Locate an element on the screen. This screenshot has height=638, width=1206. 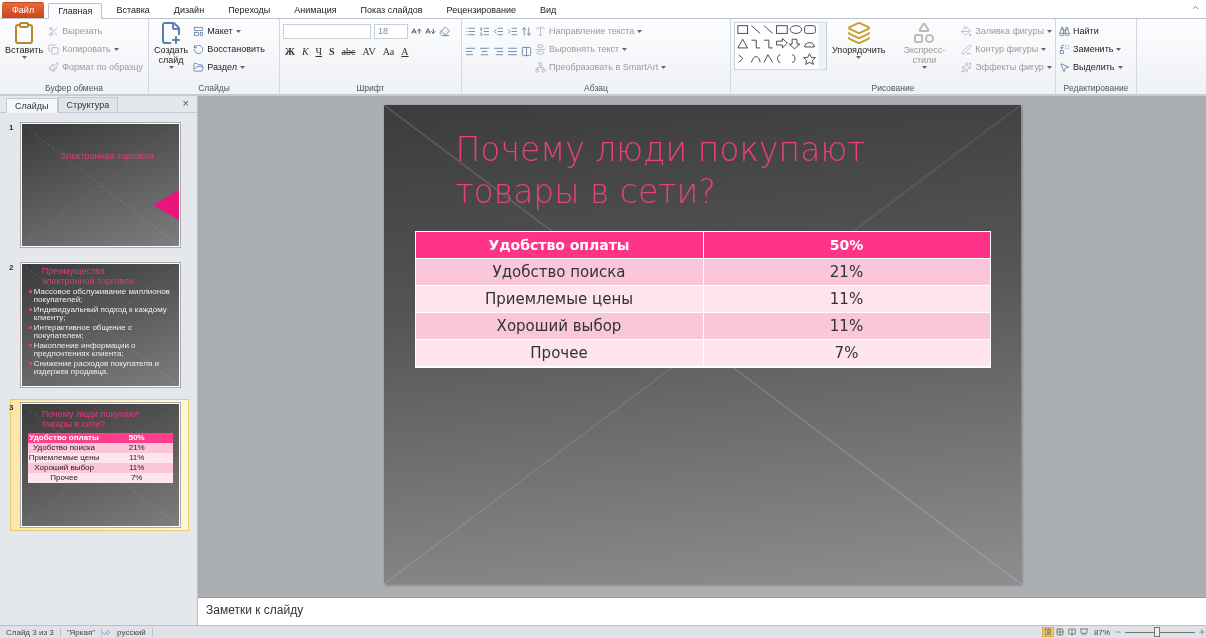
slide-counter: Слайд 3 из 3 is located at coordinates (30, 632).